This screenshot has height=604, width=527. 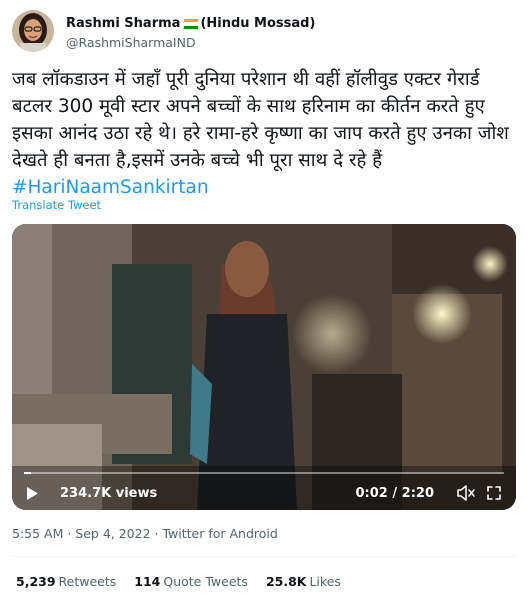 I want to click on quotes-count: 114, so click(x=147, y=581).